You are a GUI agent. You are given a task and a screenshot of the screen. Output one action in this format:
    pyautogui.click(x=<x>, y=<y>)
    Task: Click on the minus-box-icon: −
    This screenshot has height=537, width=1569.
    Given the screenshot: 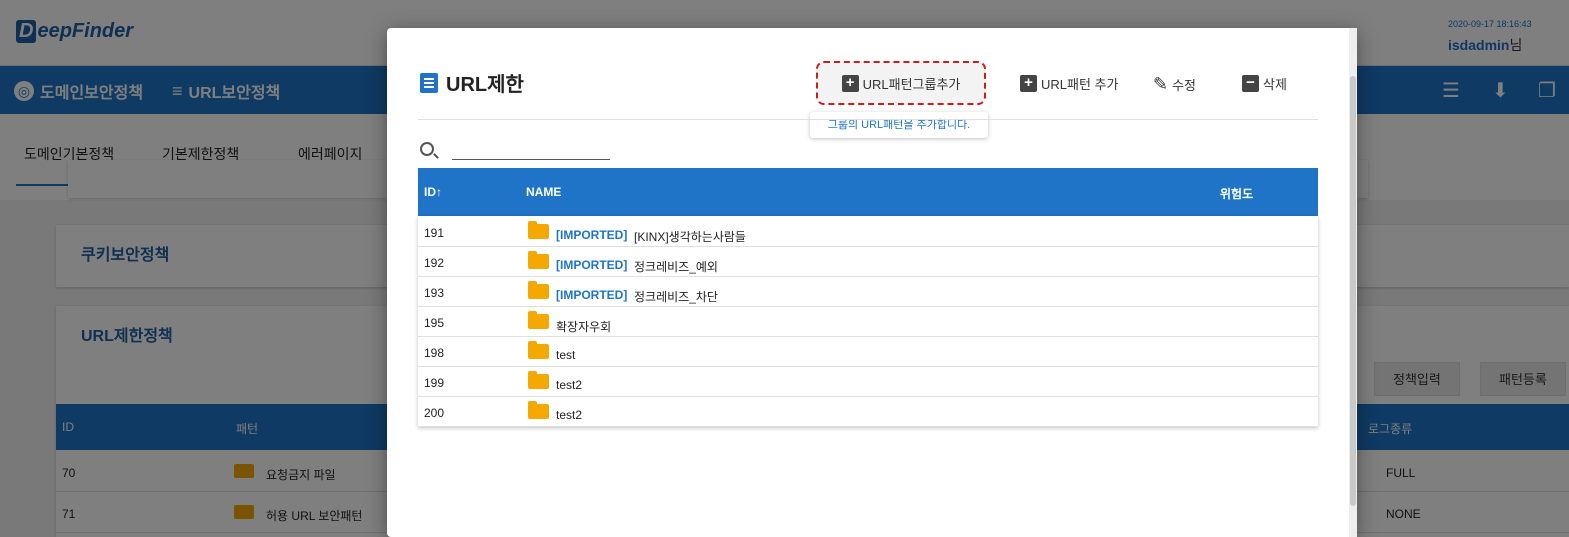 What is the action you would take?
    pyautogui.click(x=1250, y=83)
    